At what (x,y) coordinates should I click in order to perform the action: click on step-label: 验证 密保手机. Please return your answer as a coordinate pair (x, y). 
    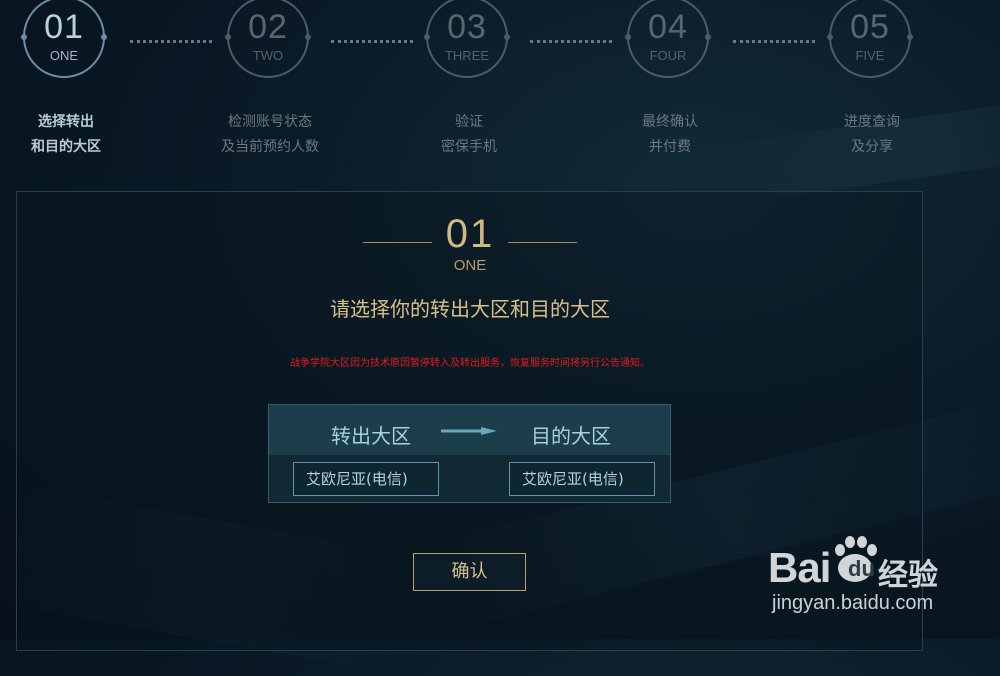
    Looking at the image, I should click on (469, 134).